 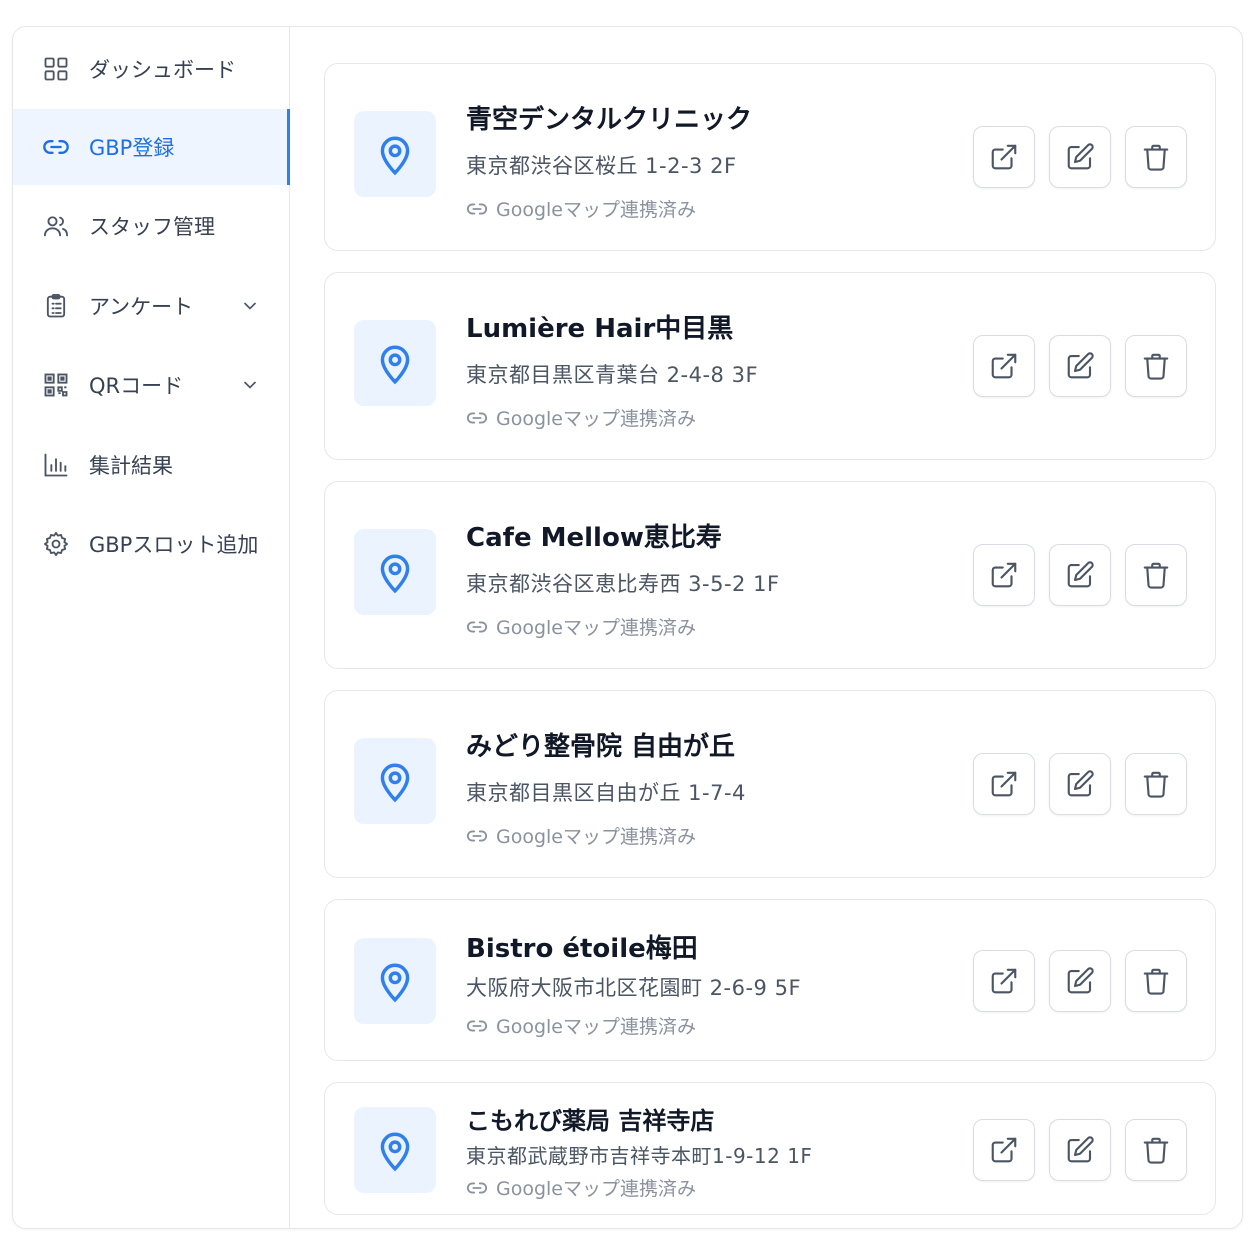 I want to click on sidebar-item-qr-code: QRコード, so click(x=151, y=385).